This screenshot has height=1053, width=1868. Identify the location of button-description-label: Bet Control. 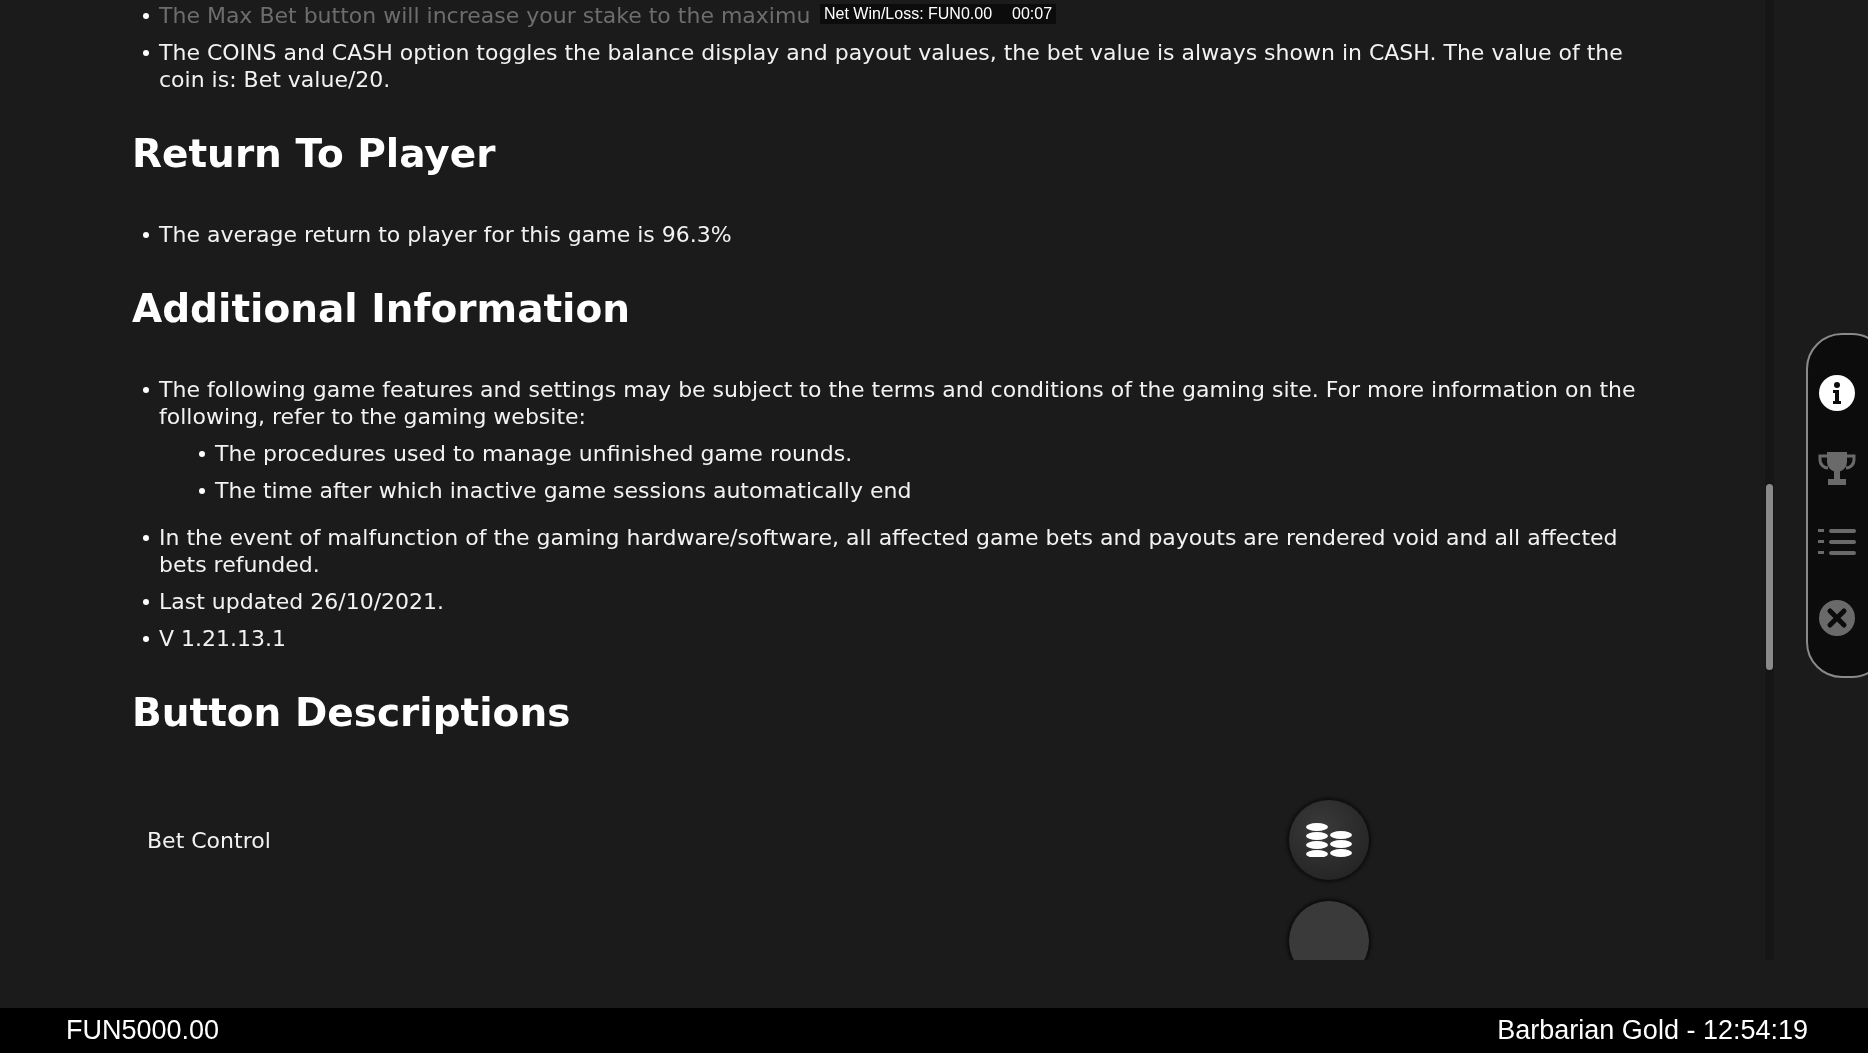
(209, 840).